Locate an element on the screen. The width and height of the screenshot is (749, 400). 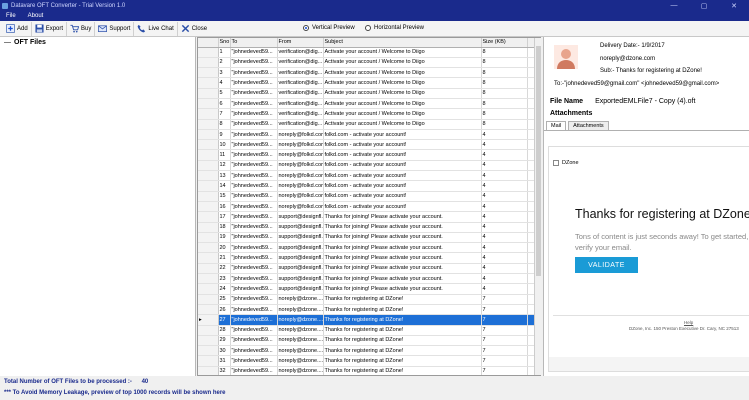
column-header-size: Size (KB) is located at coordinates (504, 43).